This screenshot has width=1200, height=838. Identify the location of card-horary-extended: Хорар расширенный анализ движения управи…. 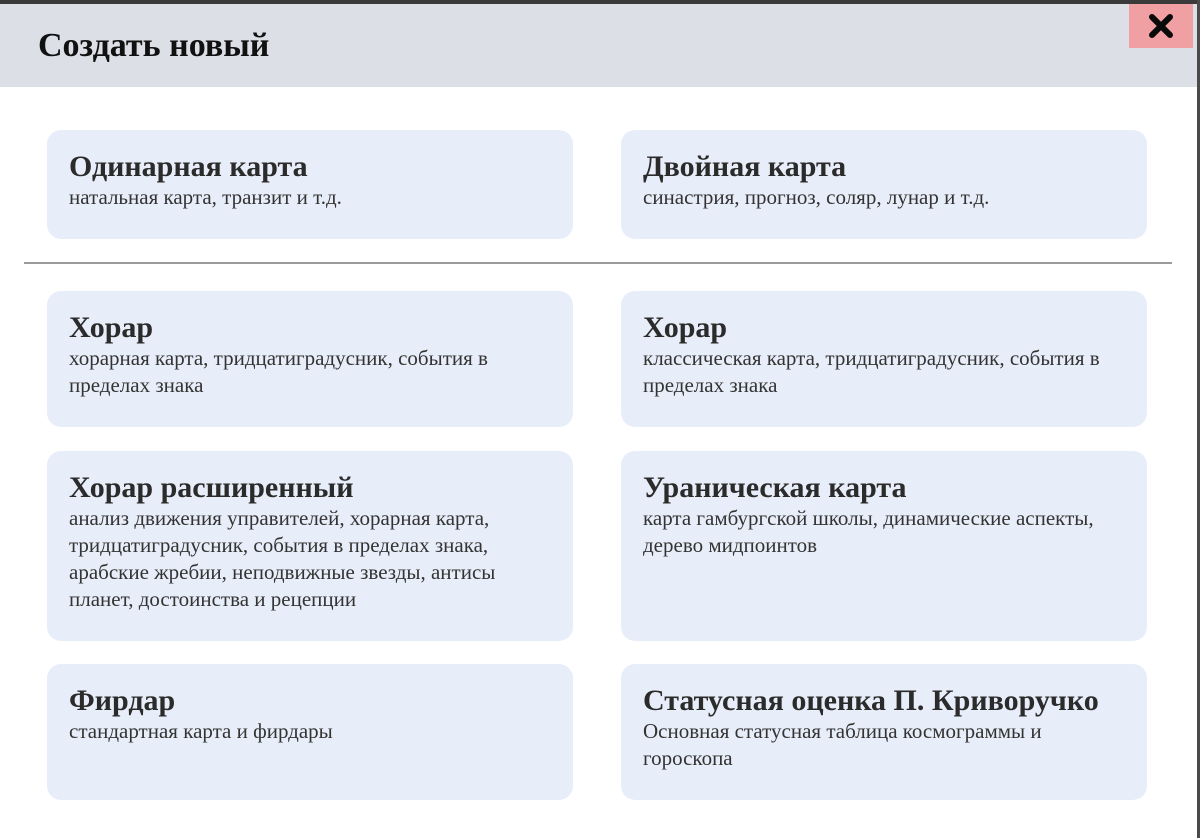
(310, 546).